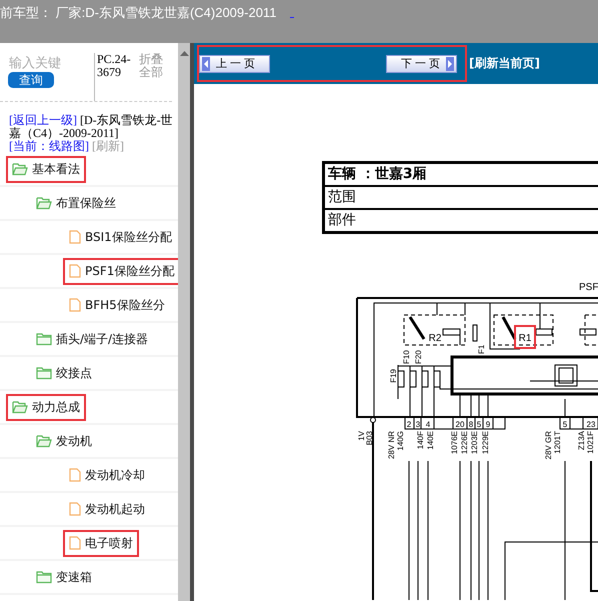 Image resolution: width=598 pixels, height=601 pixels. I want to click on relay-label: R1, so click(525, 338).